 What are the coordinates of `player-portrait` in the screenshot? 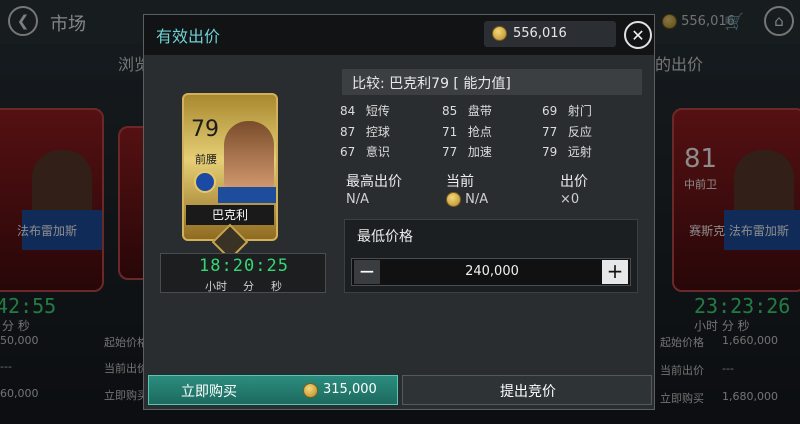 It's located at (249, 156).